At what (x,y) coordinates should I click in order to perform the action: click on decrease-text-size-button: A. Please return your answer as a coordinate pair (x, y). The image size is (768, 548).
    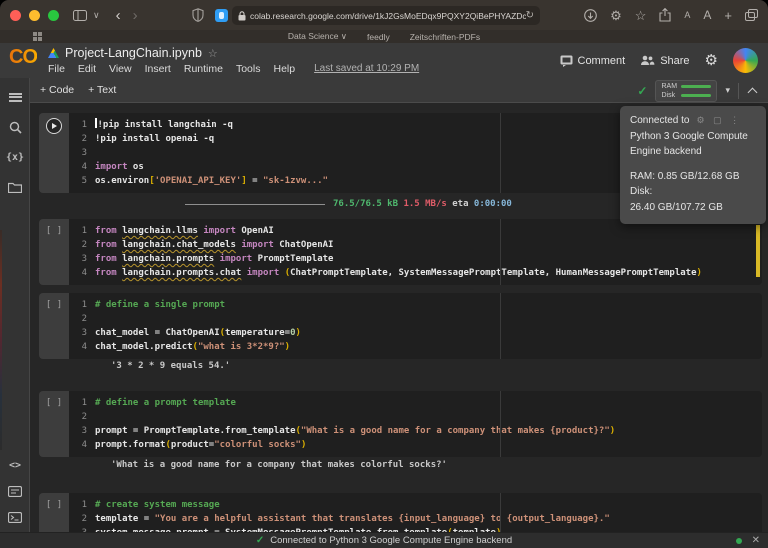
    Looking at the image, I should click on (687, 15).